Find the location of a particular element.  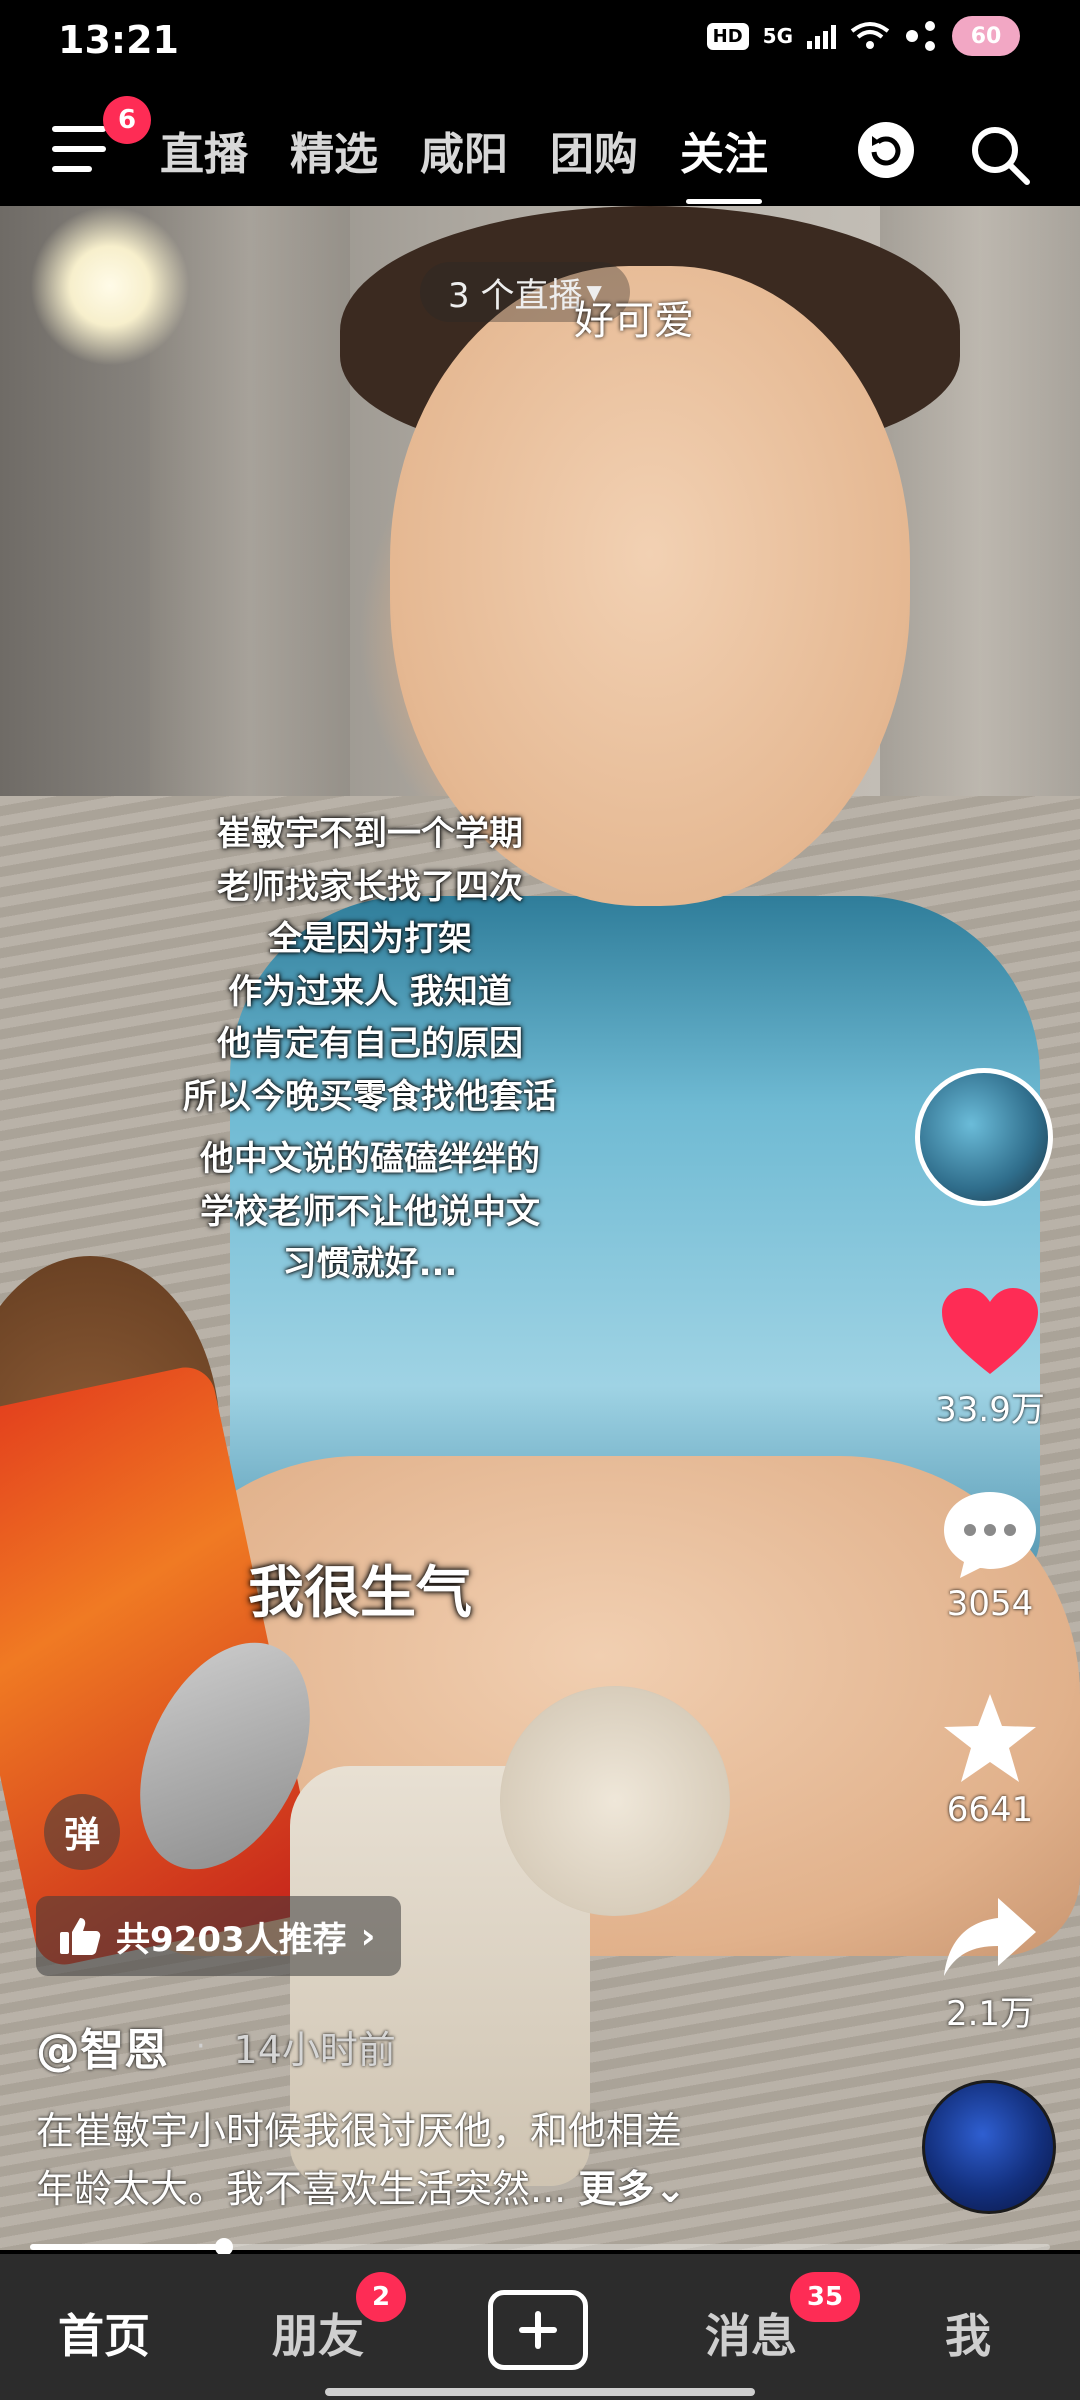

tab-me: 我 is located at coordinates (968, 2333).